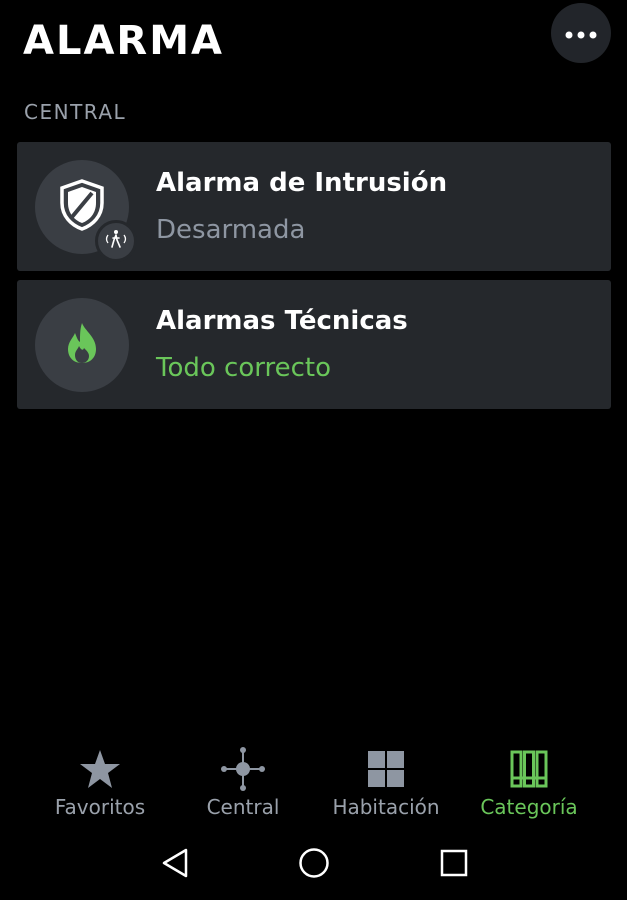 The width and height of the screenshot is (627, 900). I want to click on back-triangle-icon, so click(175, 865).